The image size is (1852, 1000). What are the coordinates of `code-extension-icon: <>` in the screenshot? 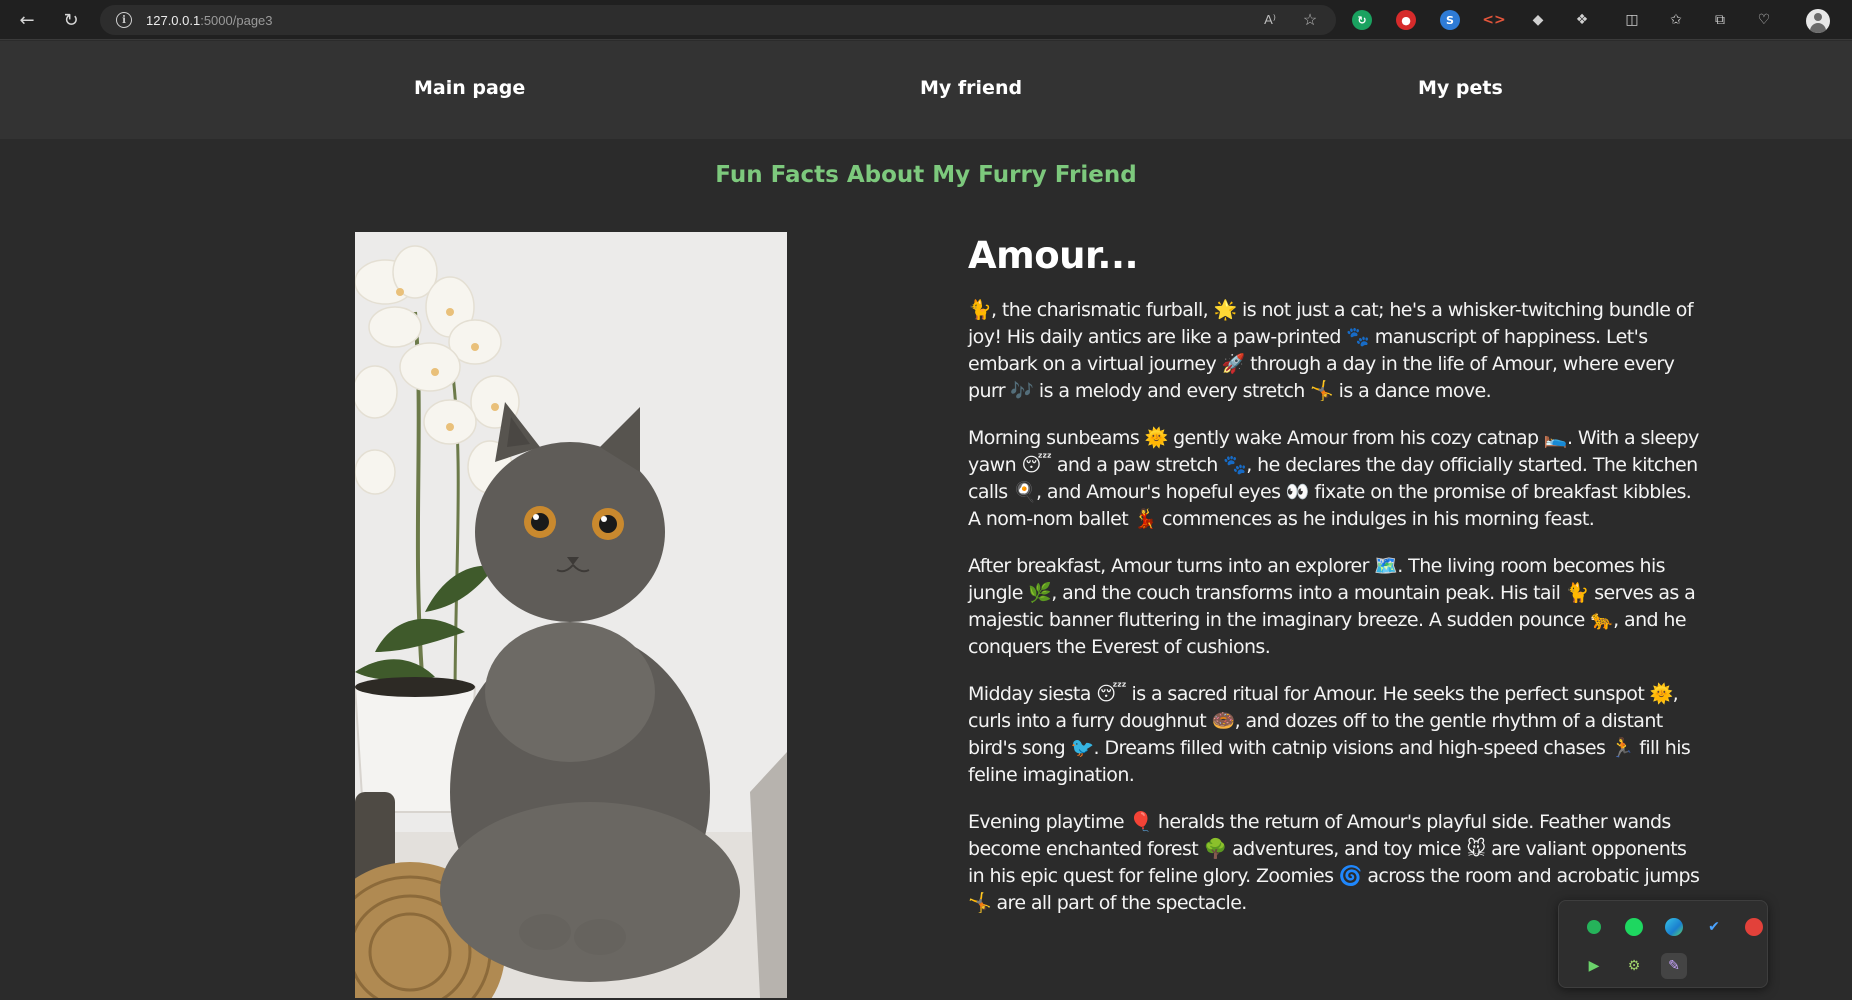 It's located at (1493, 20).